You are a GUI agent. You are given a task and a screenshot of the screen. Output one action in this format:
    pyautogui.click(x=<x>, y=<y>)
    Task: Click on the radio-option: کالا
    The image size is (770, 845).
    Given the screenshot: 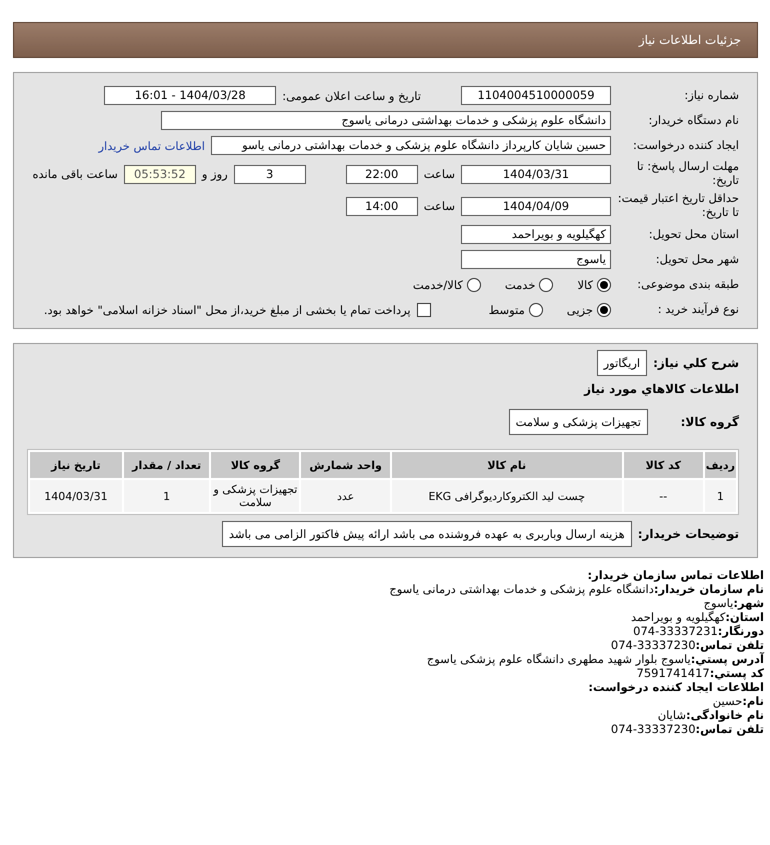 What is the action you would take?
    pyautogui.click(x=594, y=285)
    